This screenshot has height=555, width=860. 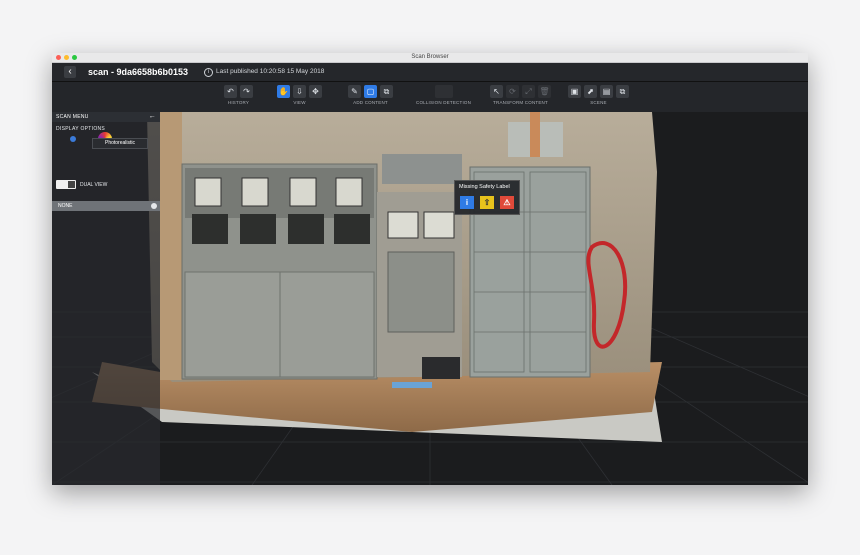 I want to click on select-icon: ↖, so click(x=496, y=91).